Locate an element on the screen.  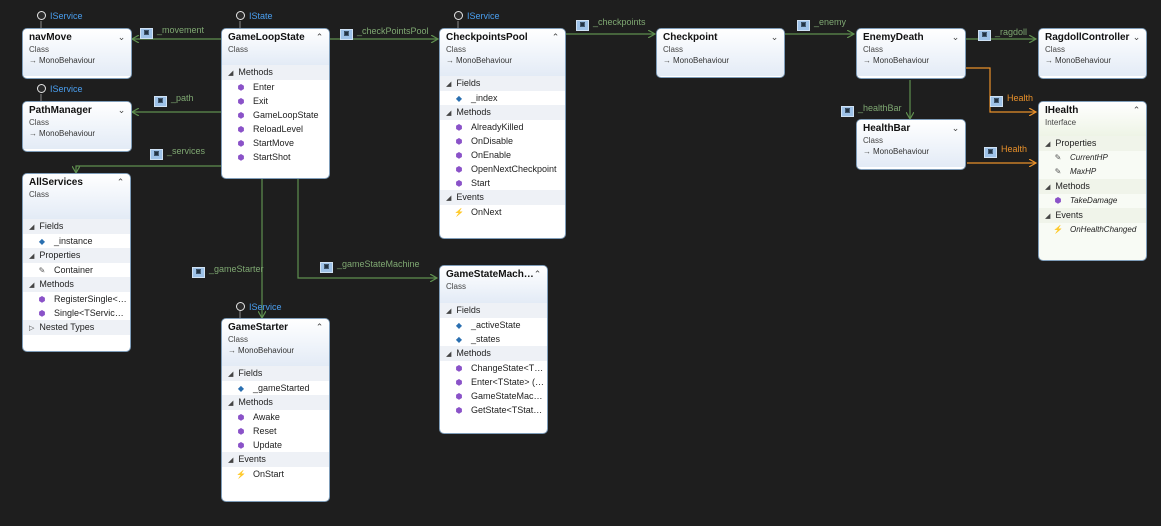
member-event: ⚡ OnStart is located at coordinates (275, 474).